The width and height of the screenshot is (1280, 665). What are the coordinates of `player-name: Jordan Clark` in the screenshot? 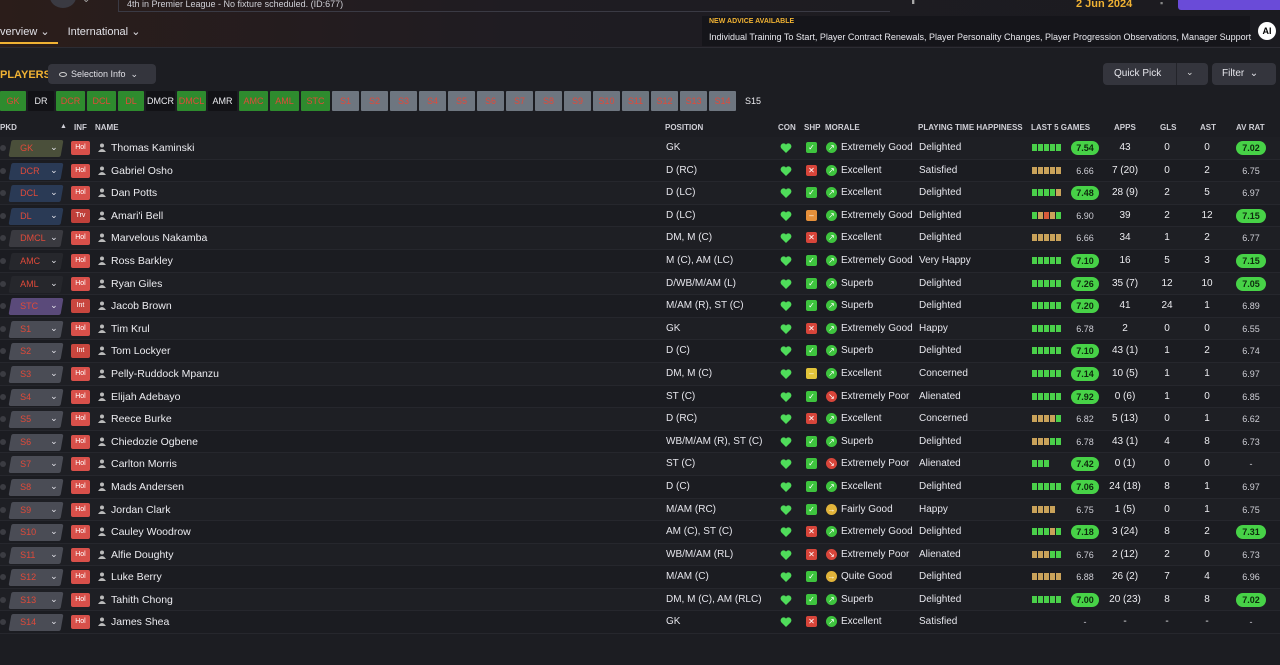 It's located at (141, 510).